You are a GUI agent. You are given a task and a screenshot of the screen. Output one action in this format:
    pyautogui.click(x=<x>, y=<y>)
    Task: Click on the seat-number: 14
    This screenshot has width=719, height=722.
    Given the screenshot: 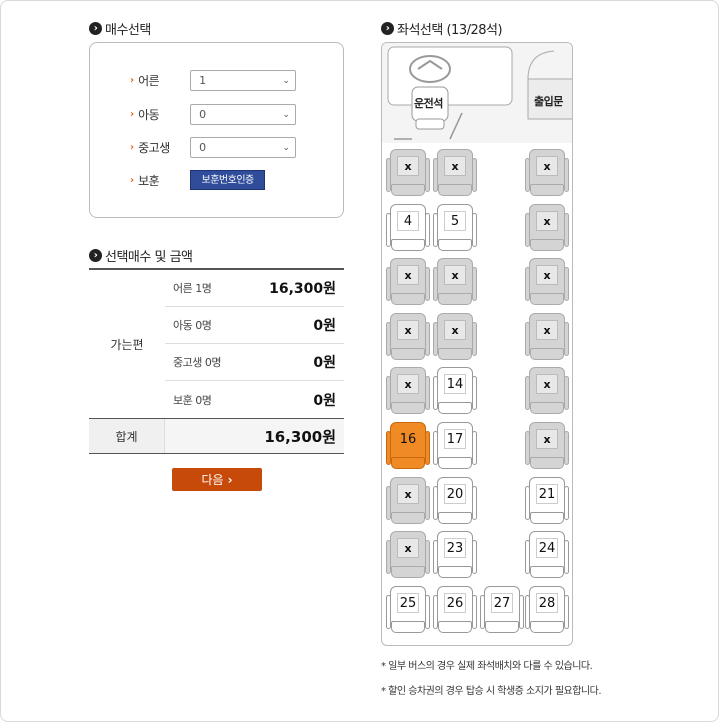 What is the action you would take?
    pyautogui.click(x=455, y=384)
    